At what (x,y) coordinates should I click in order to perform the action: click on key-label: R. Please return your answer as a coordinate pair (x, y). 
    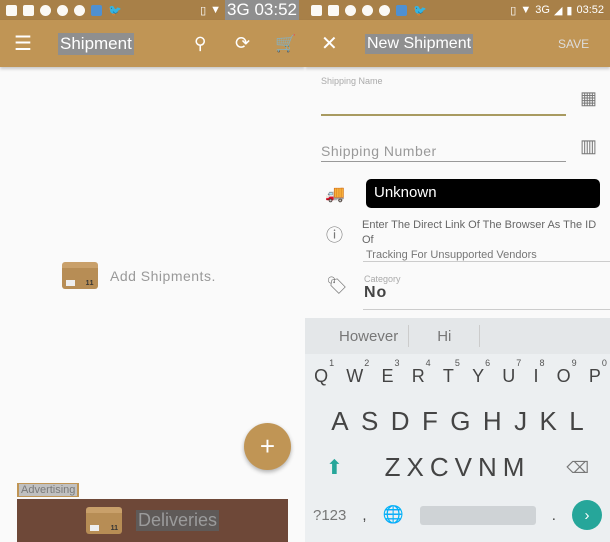
    Looking at the image, I should click on (418, 376).